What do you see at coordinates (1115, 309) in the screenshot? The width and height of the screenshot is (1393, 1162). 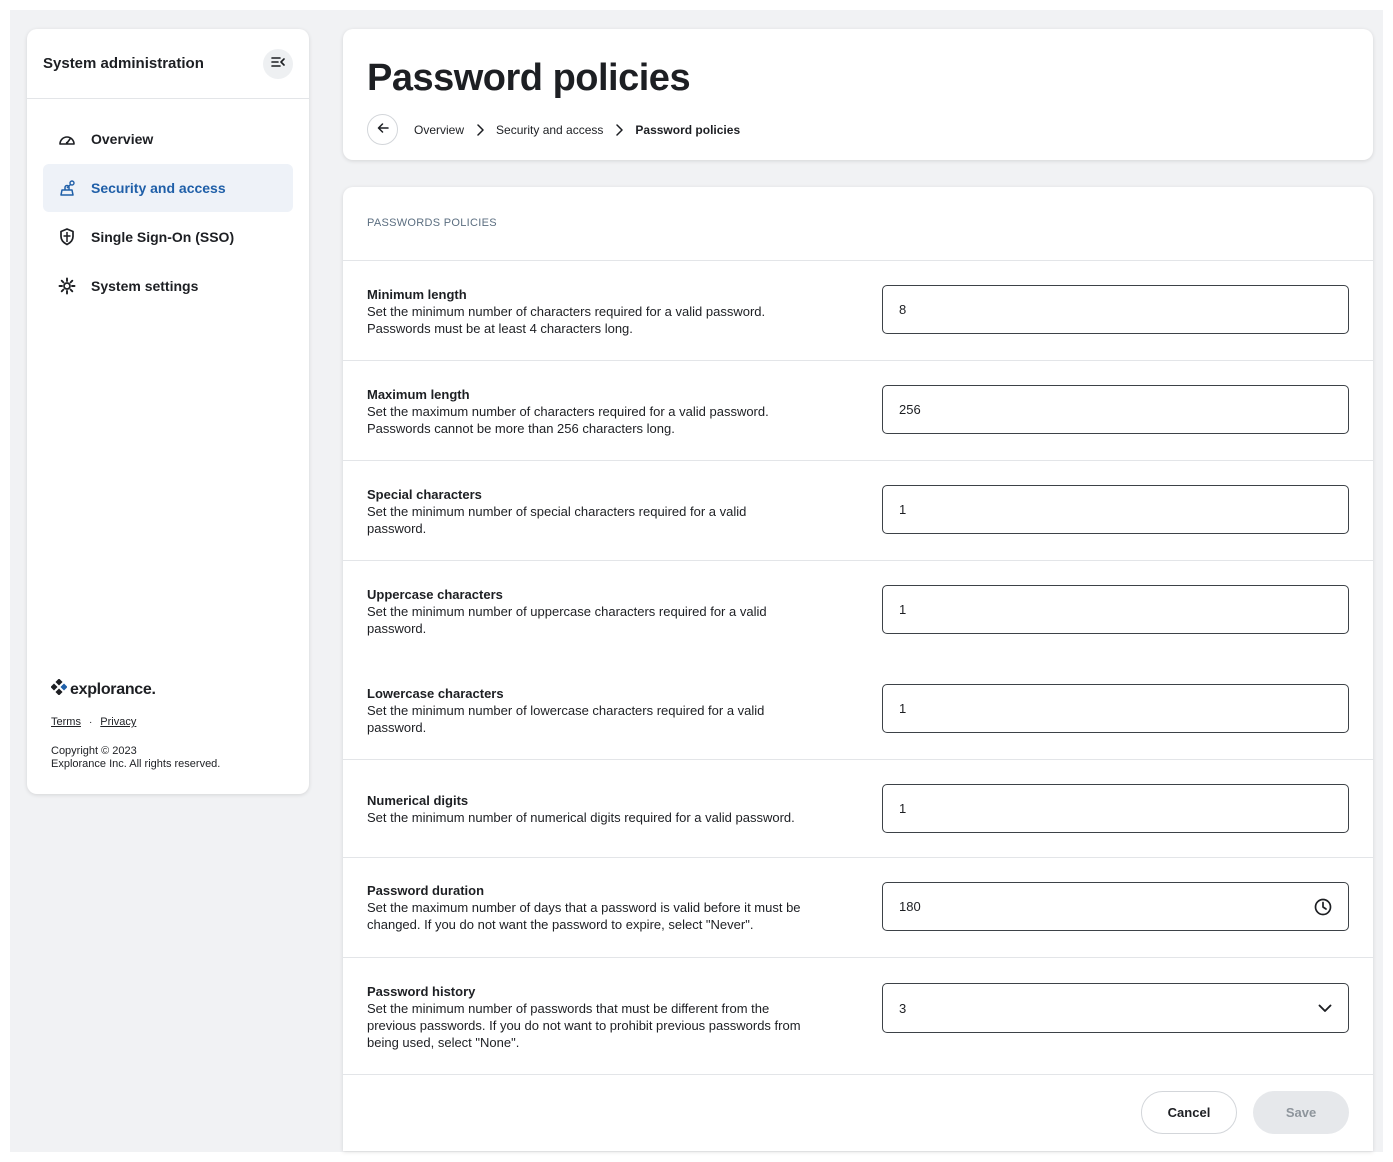 I see `minimum-length-input: 8` at bounding box center [1115, 309].